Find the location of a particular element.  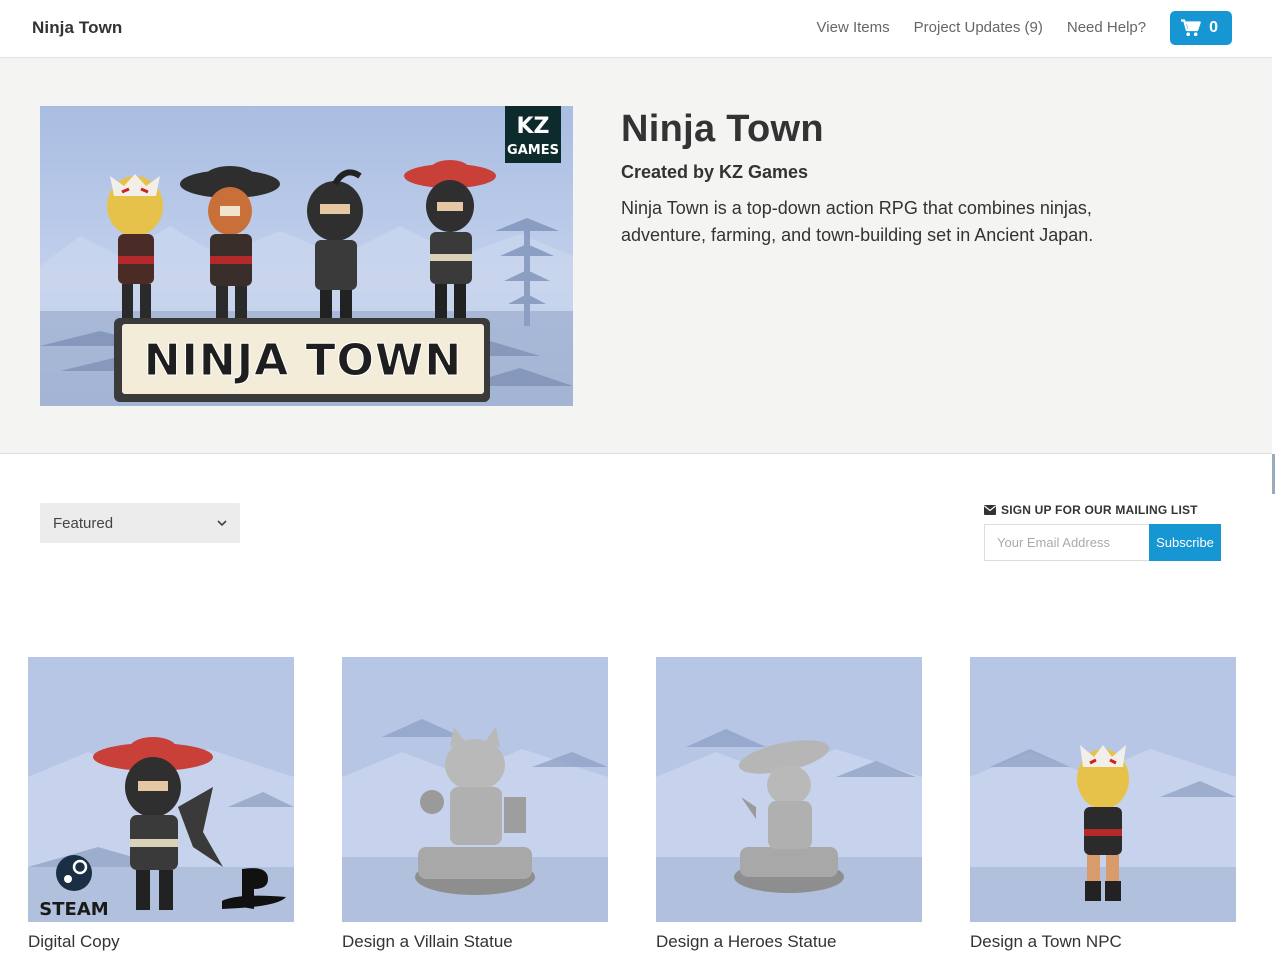

banner-title-text: NINJA TOWN is located at coordinates (303, 360).